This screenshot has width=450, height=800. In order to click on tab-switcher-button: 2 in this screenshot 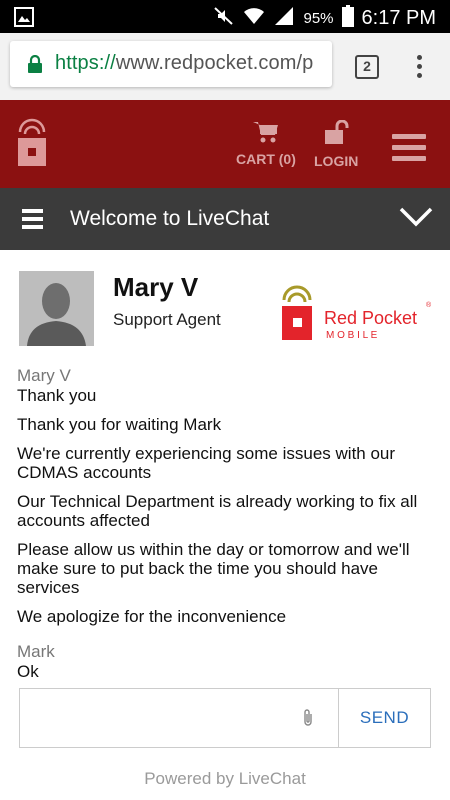, I will do `click(367, 67)`.